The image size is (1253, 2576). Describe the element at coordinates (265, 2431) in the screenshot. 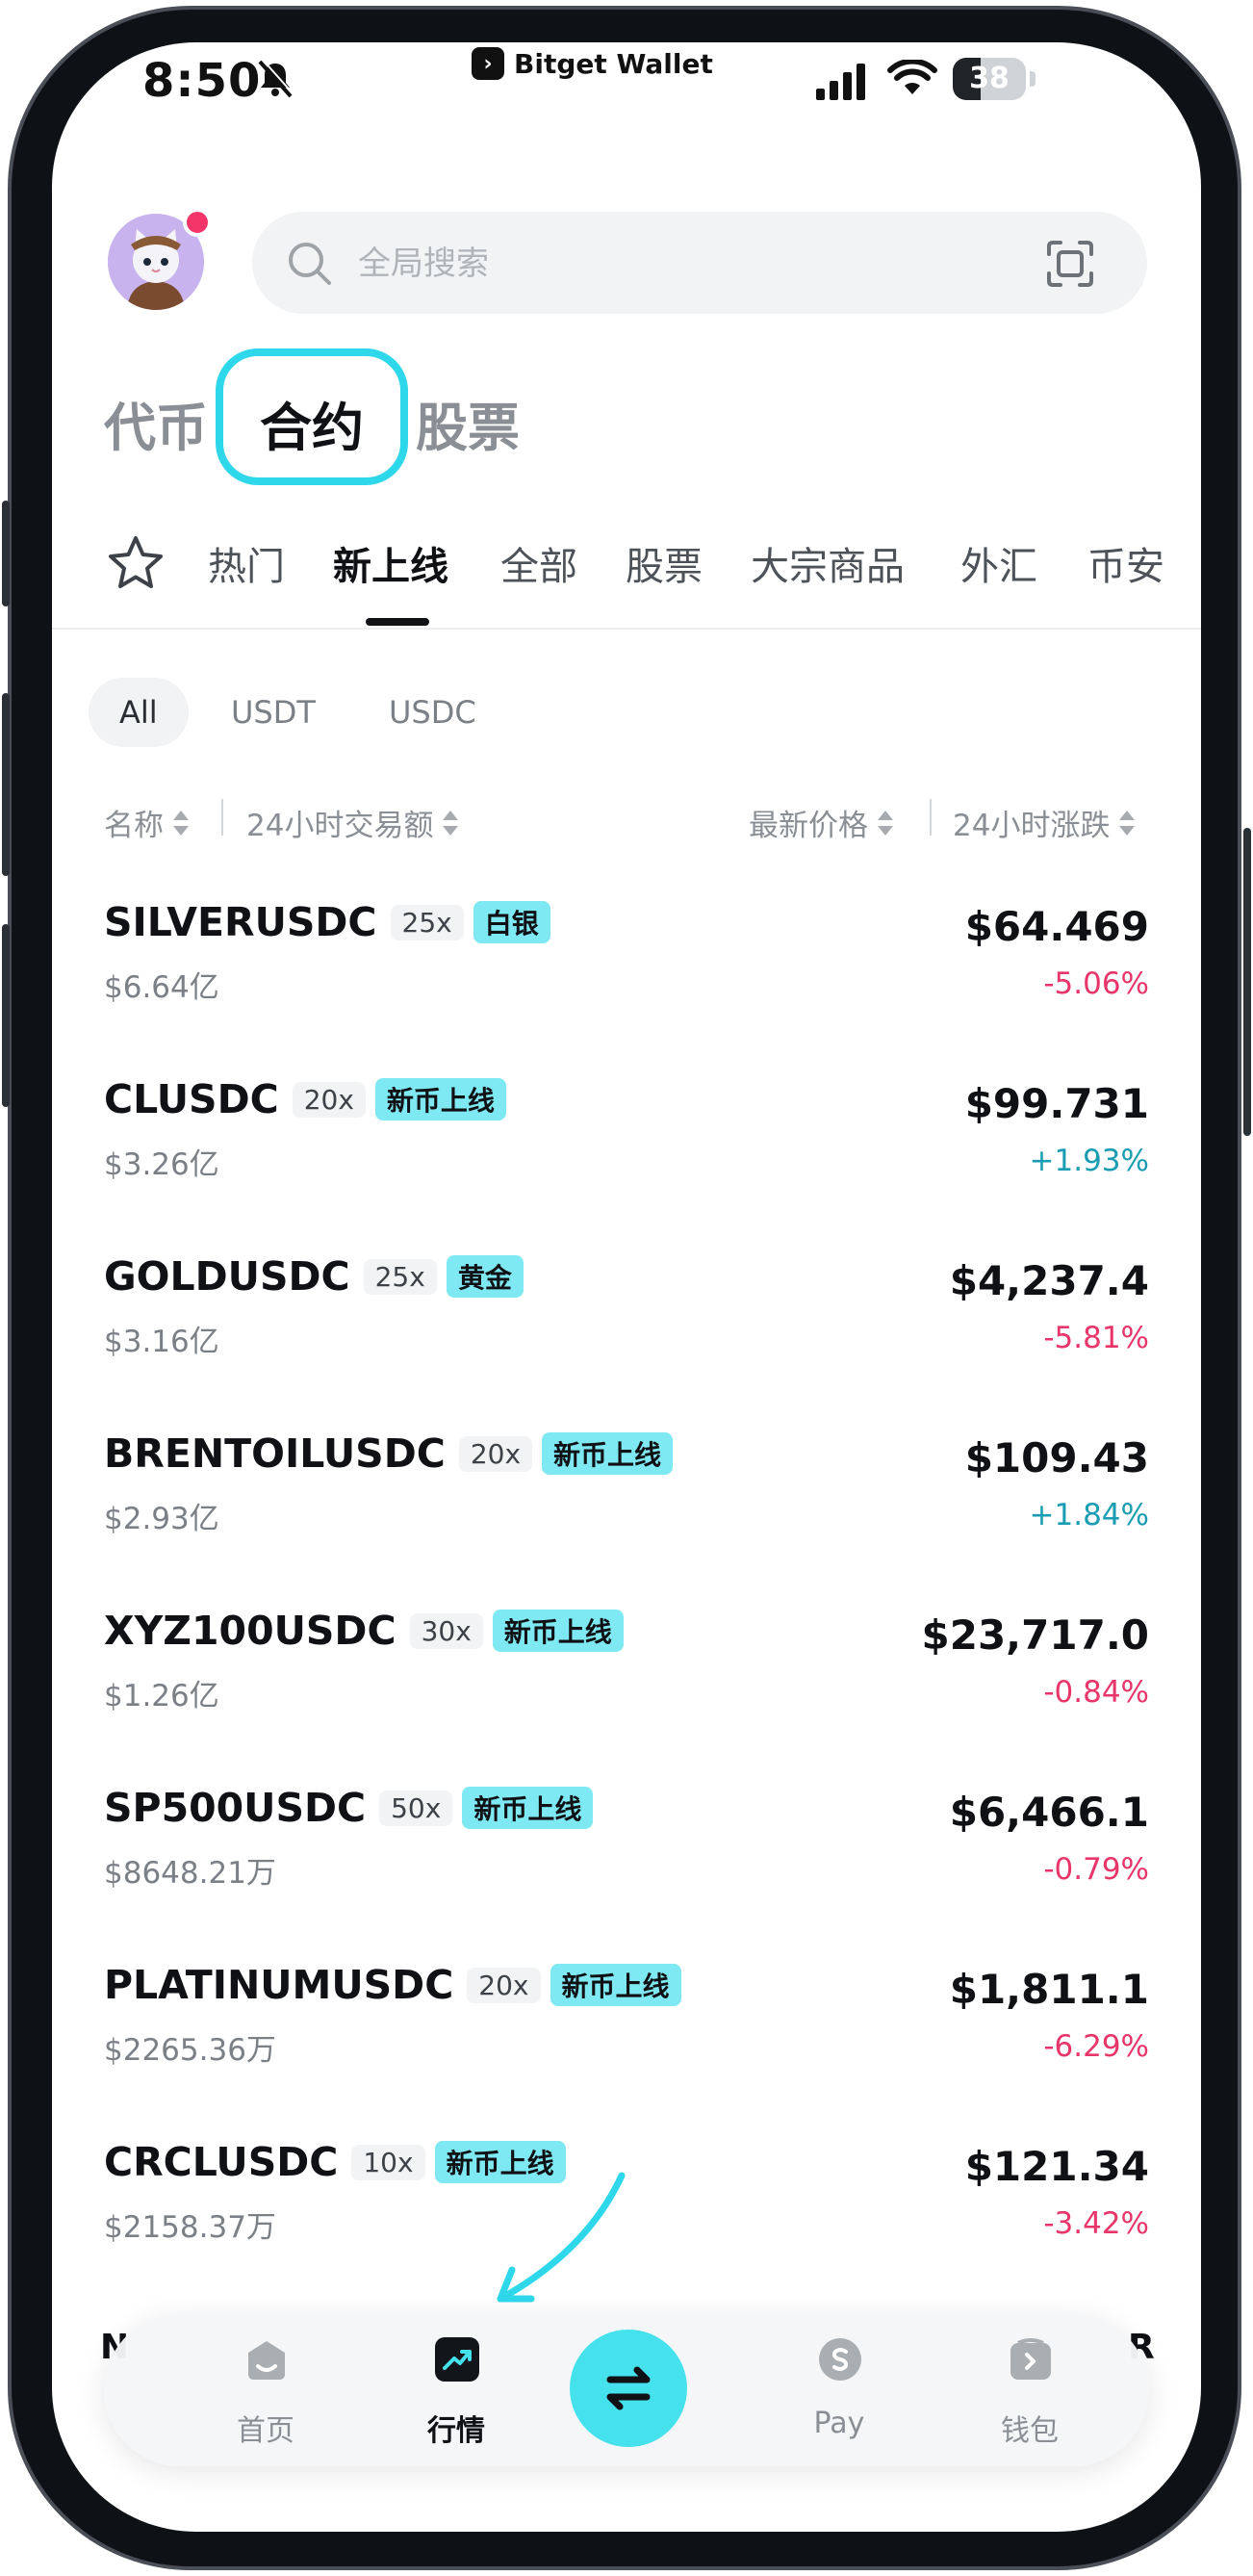

I see `nav-home-label: 首页` at that location.